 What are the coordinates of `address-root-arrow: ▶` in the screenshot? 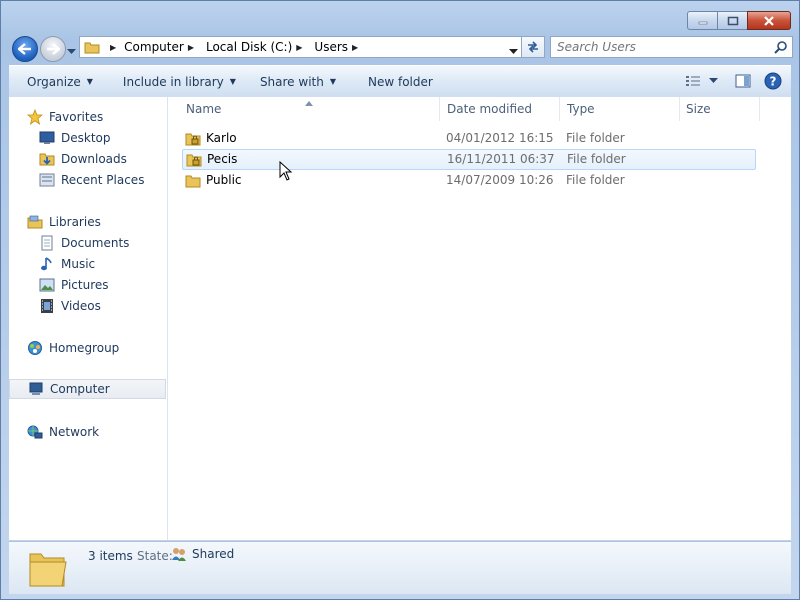 It's located at (115, 47).